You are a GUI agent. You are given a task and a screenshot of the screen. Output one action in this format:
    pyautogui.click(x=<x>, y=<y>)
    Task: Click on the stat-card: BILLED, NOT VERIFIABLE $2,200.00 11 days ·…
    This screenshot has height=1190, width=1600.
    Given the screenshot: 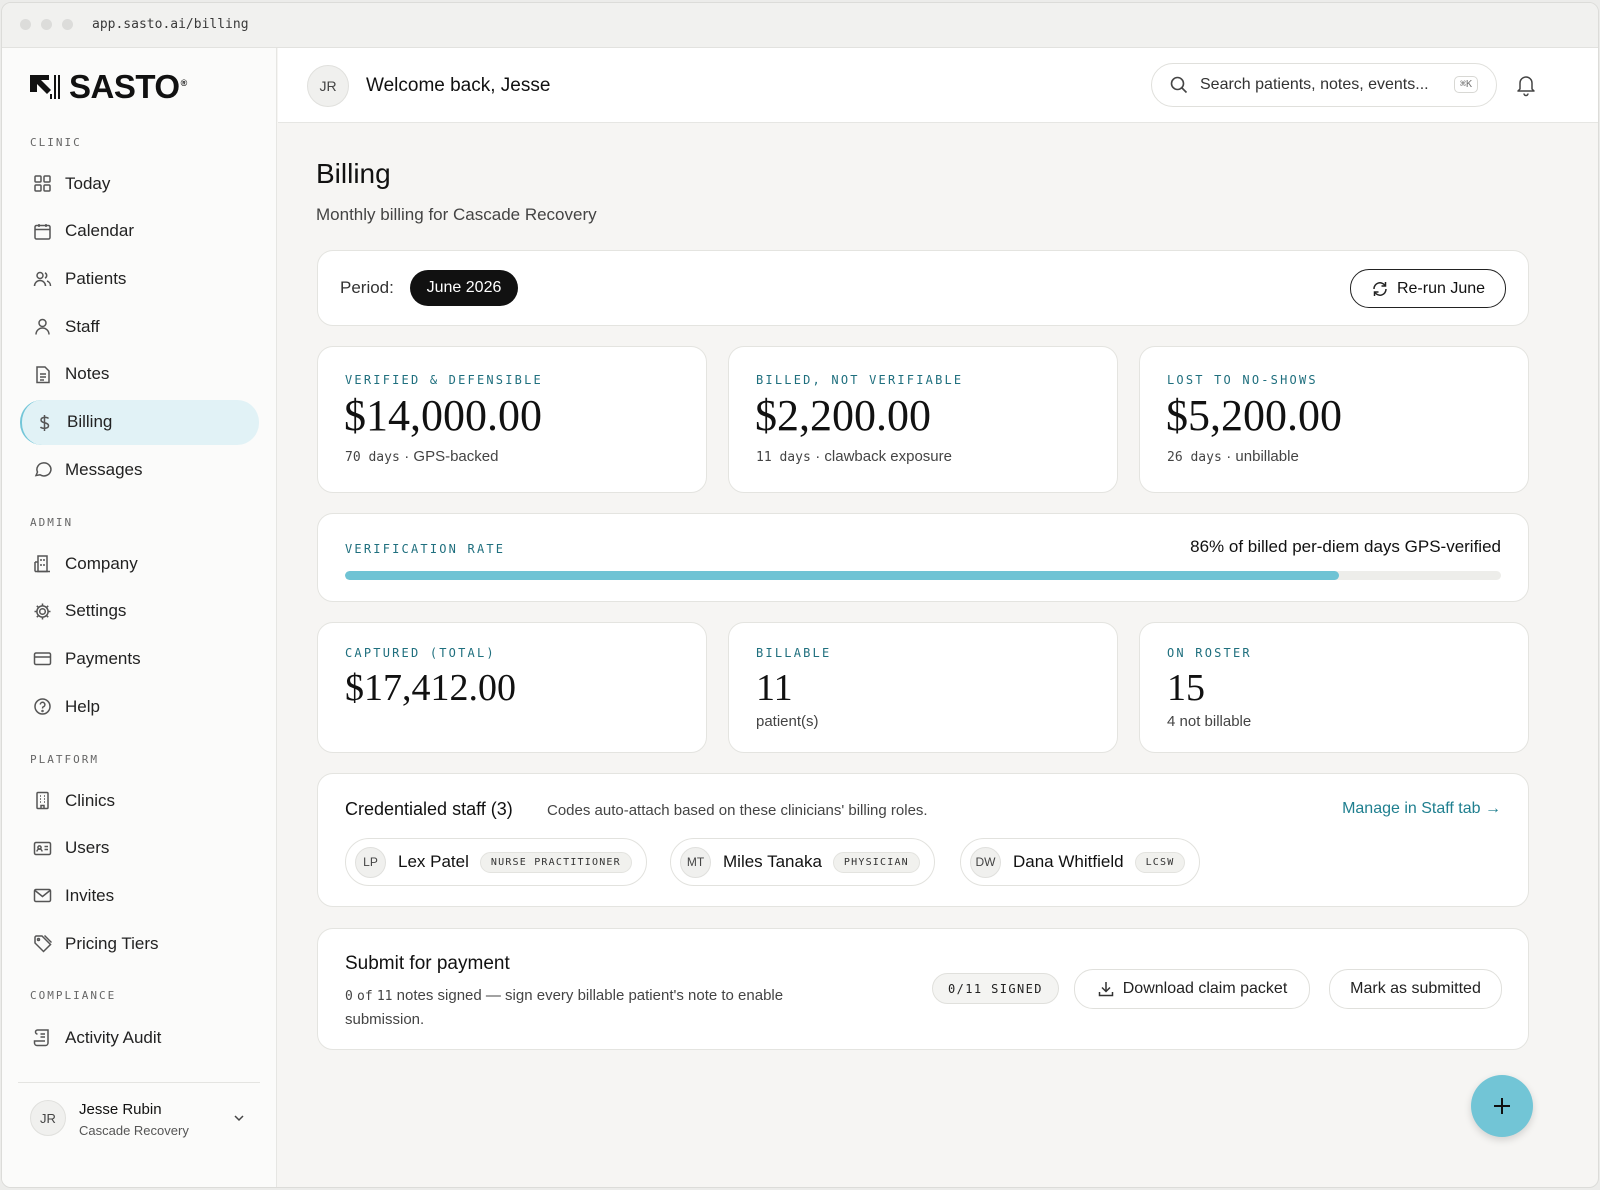 What is the action you would take?
    pyautogui.click(x=923, y=419)
    